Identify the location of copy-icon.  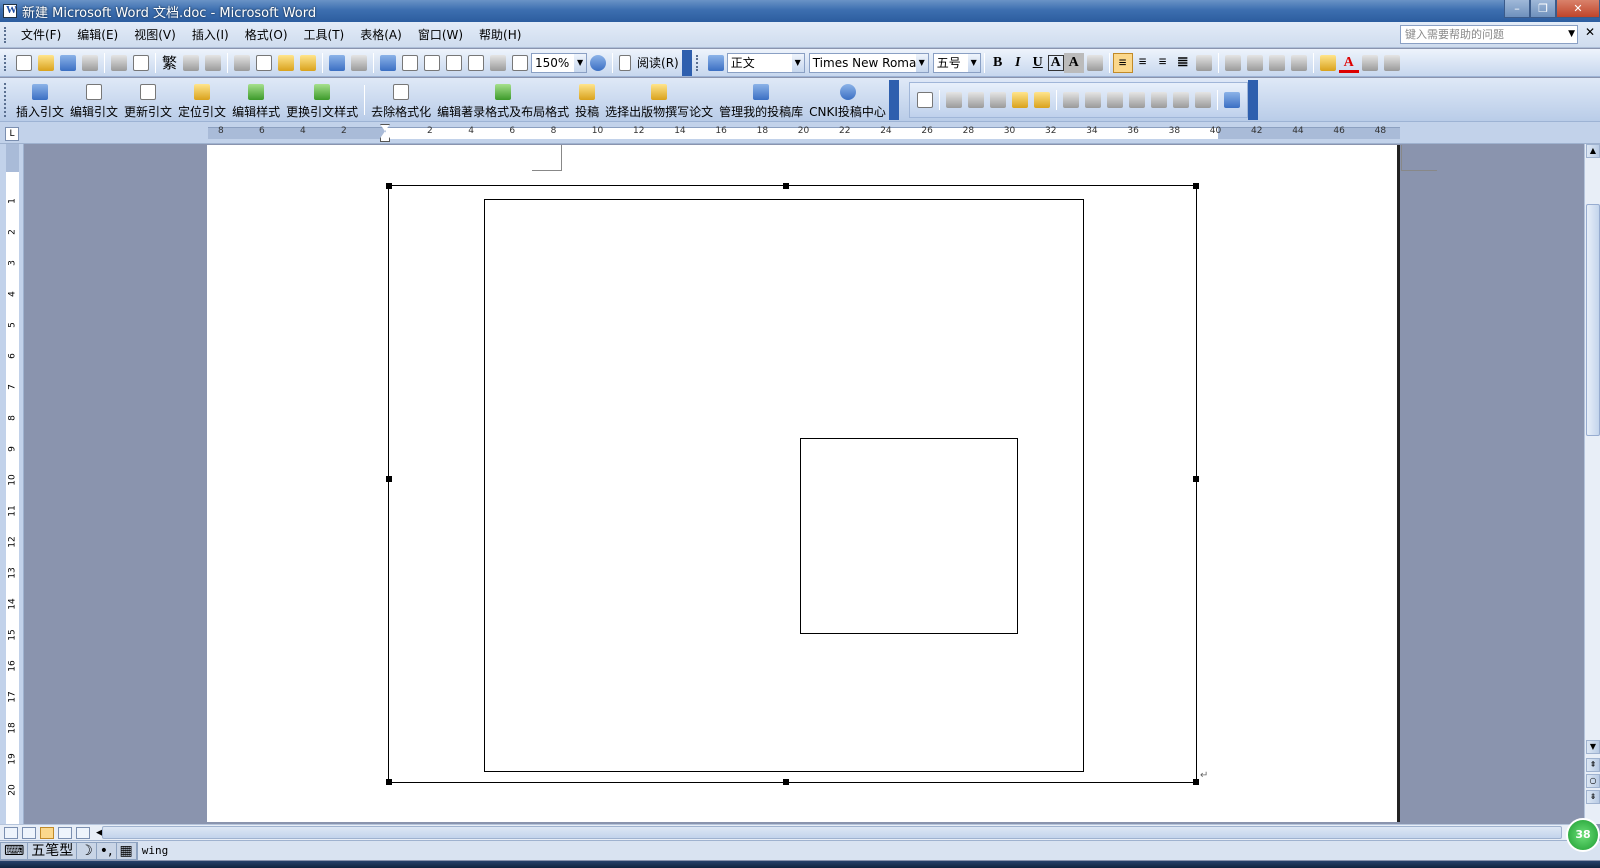
(264, 62).